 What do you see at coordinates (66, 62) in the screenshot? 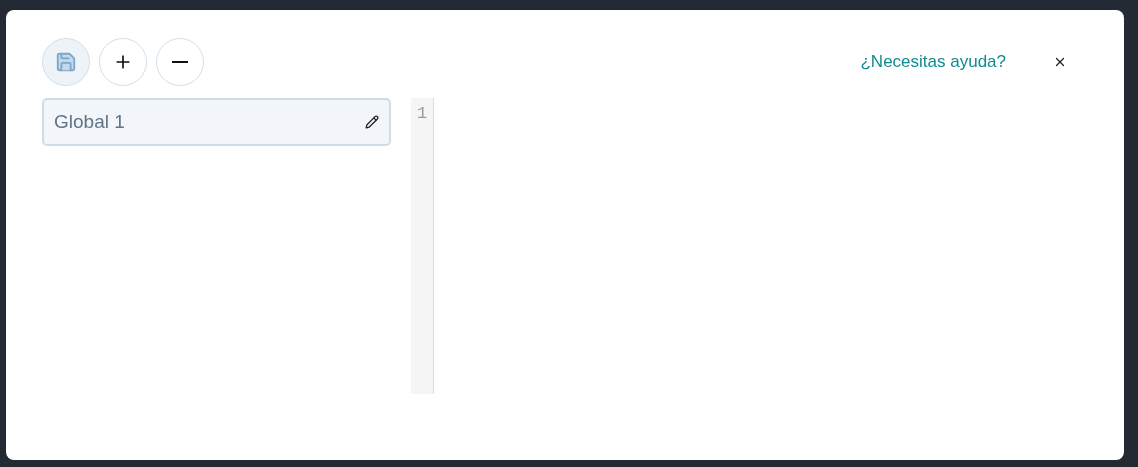
I see `save-icon` at bounding box center [66, 62].